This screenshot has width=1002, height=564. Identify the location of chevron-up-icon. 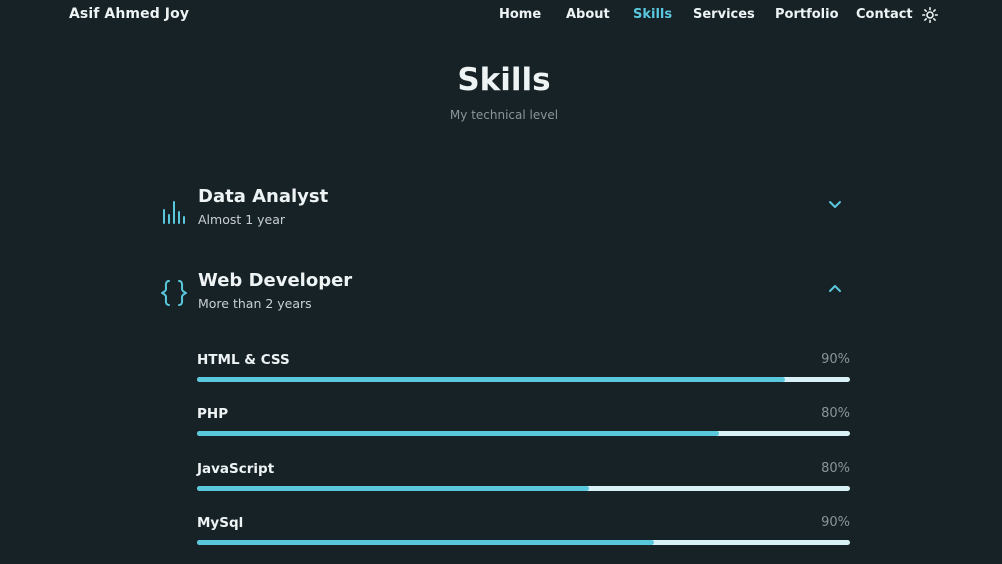
(835, 288).